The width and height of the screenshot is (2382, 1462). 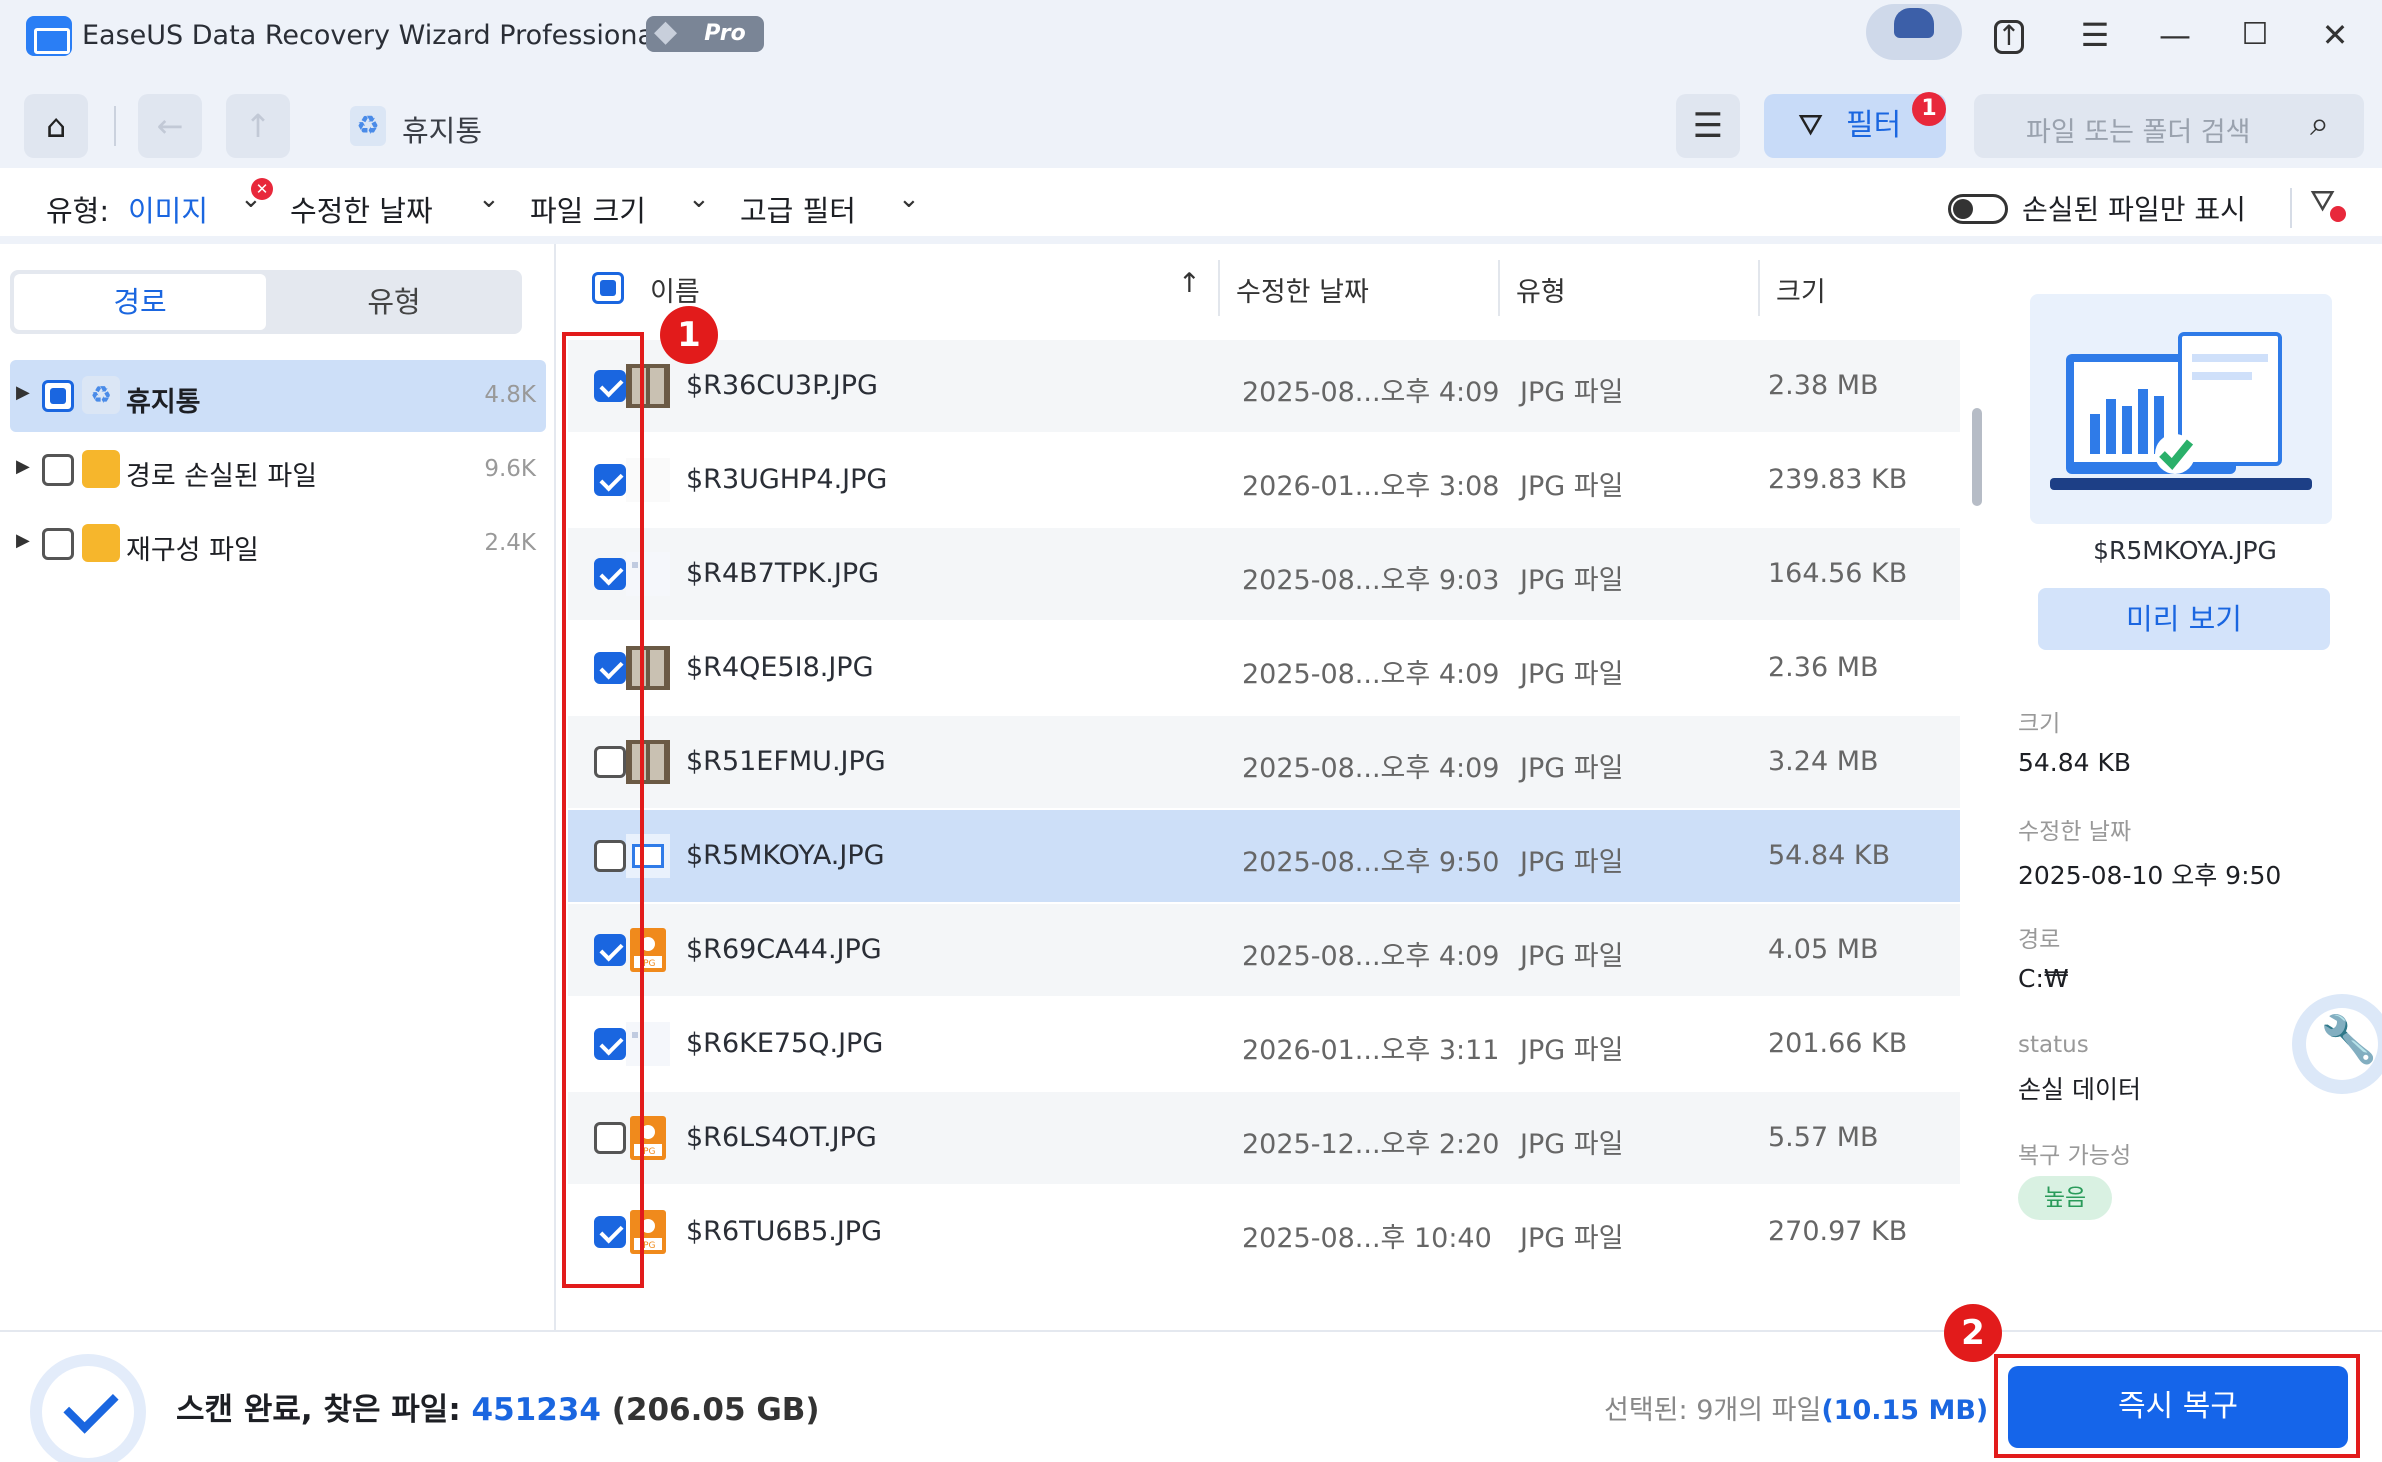 I want to click on search-input: 파일 또는 폴더 검색 ⌕, so click(x=2169, y=126).